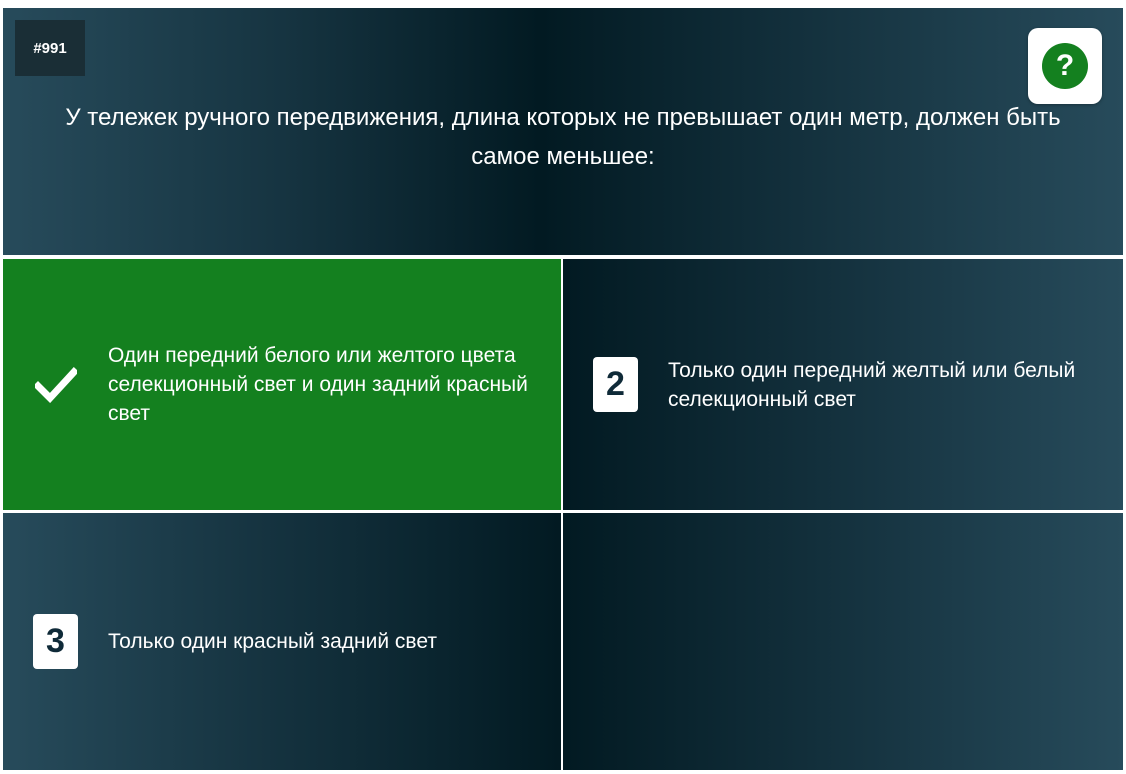 The width and height of the screenshot is (1126, 774). Describe the element at coordinates (50, 48) in the screenshot. I see `question-number: #991` at that location.